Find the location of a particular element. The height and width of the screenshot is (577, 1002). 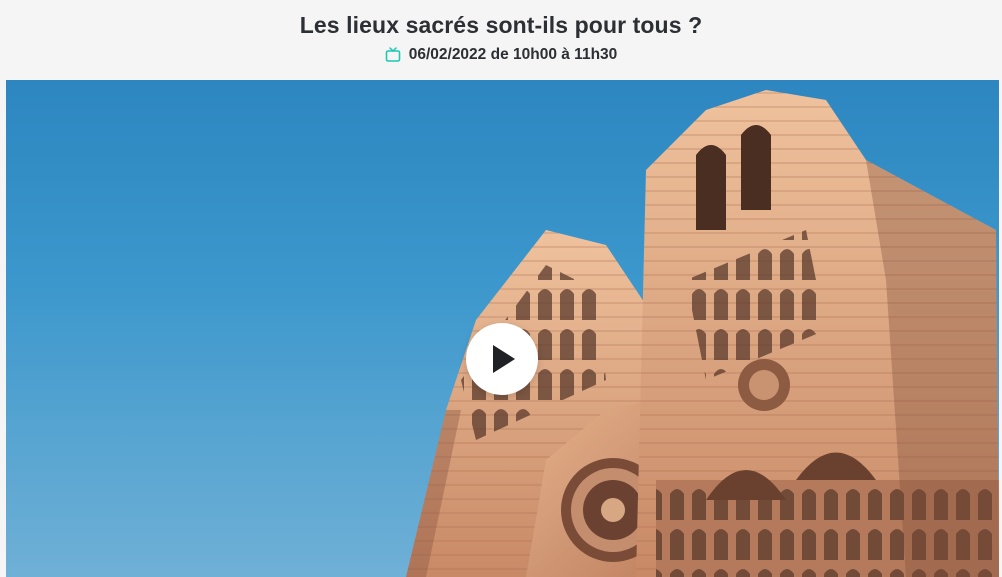

broadcast-info: 06/02/2022 de 10h00 à 11h30 is located at coordinates (501, 55).